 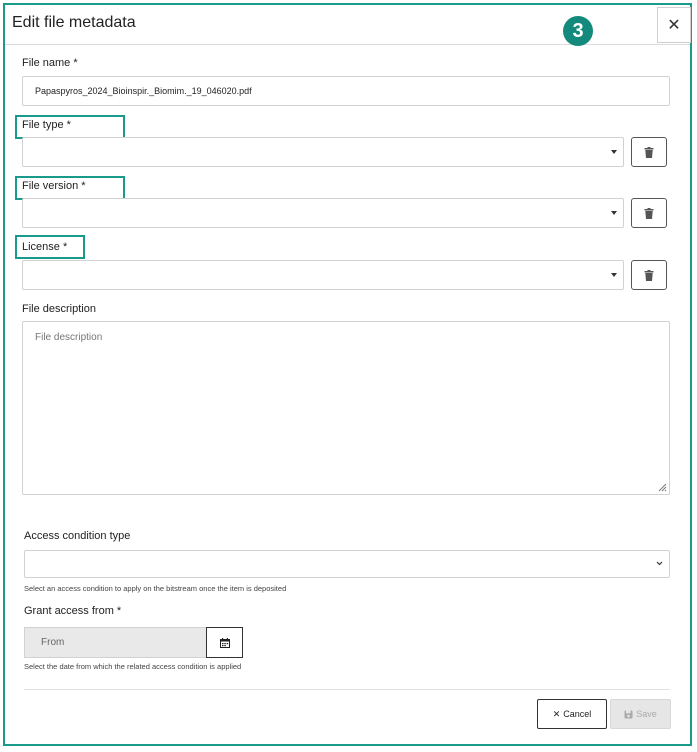 I want to click on step-badge: 3, so click(x=578, y=31).